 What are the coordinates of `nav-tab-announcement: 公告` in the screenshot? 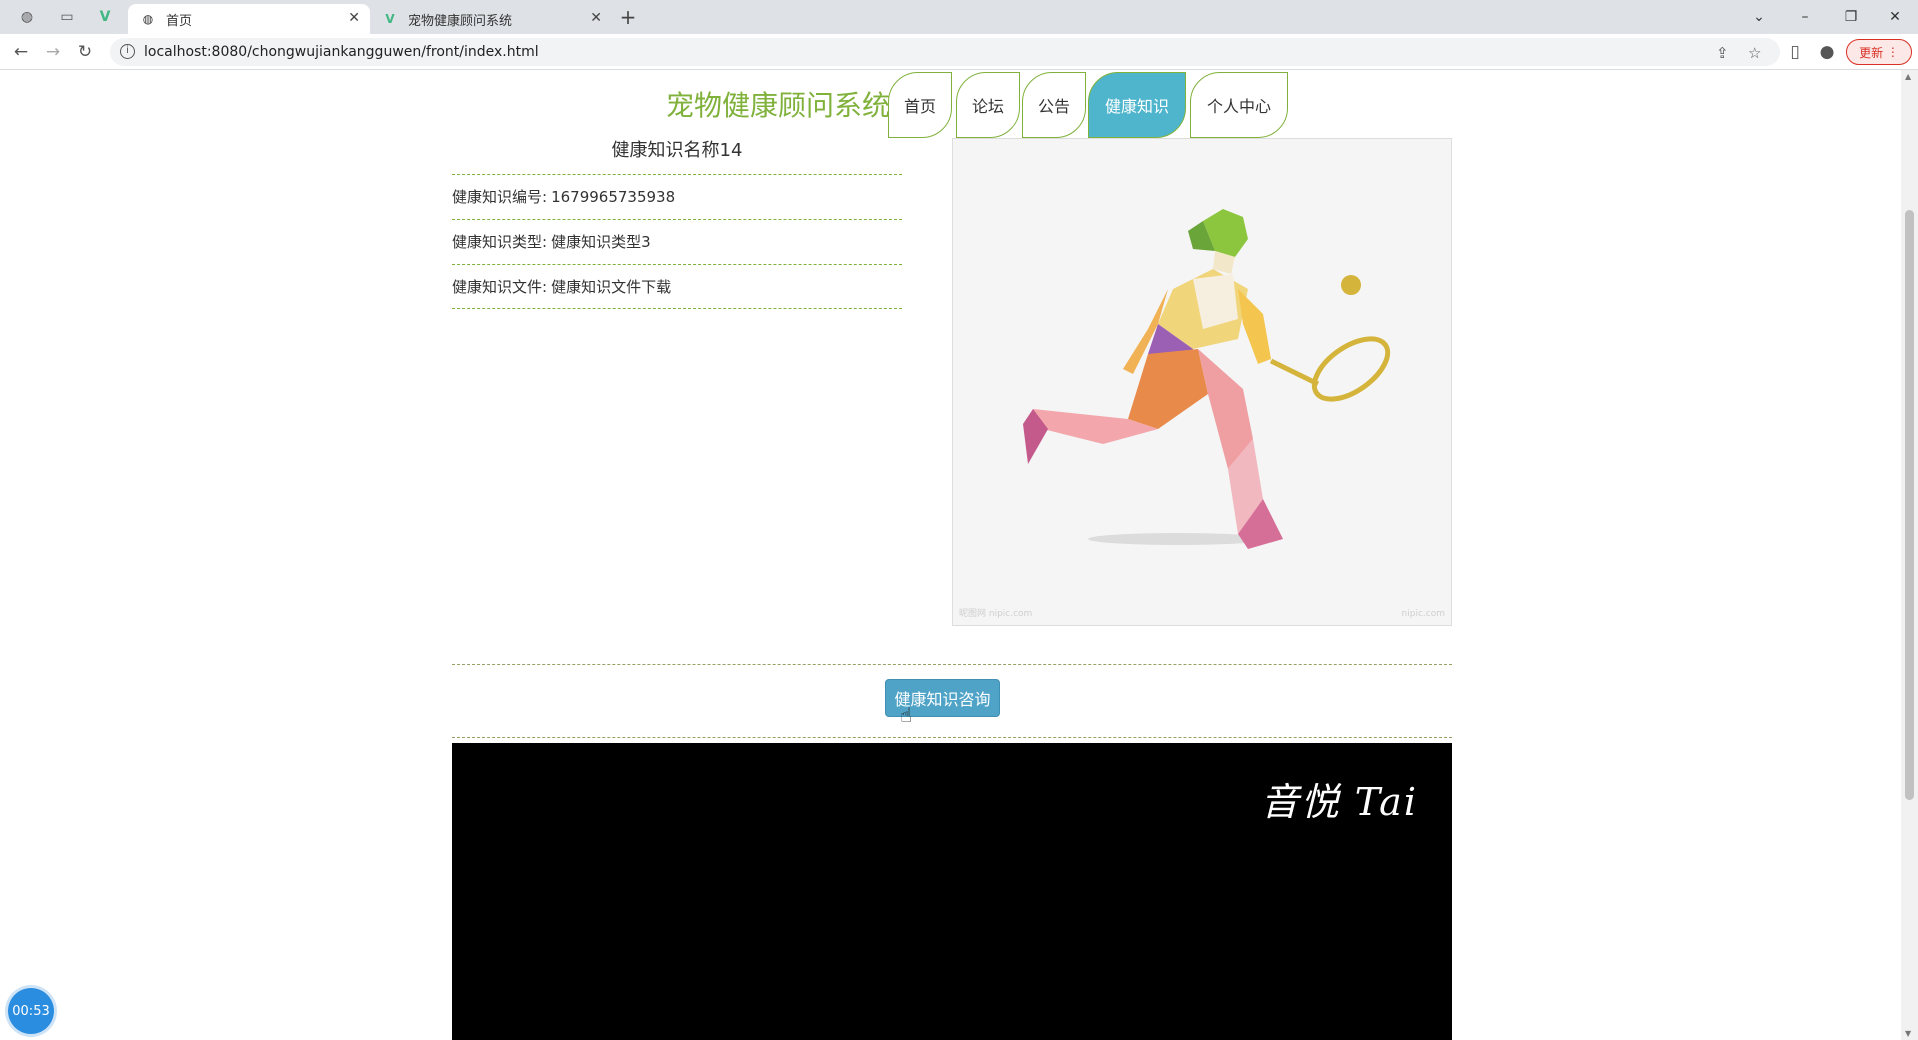 It's located at (1054, 105).